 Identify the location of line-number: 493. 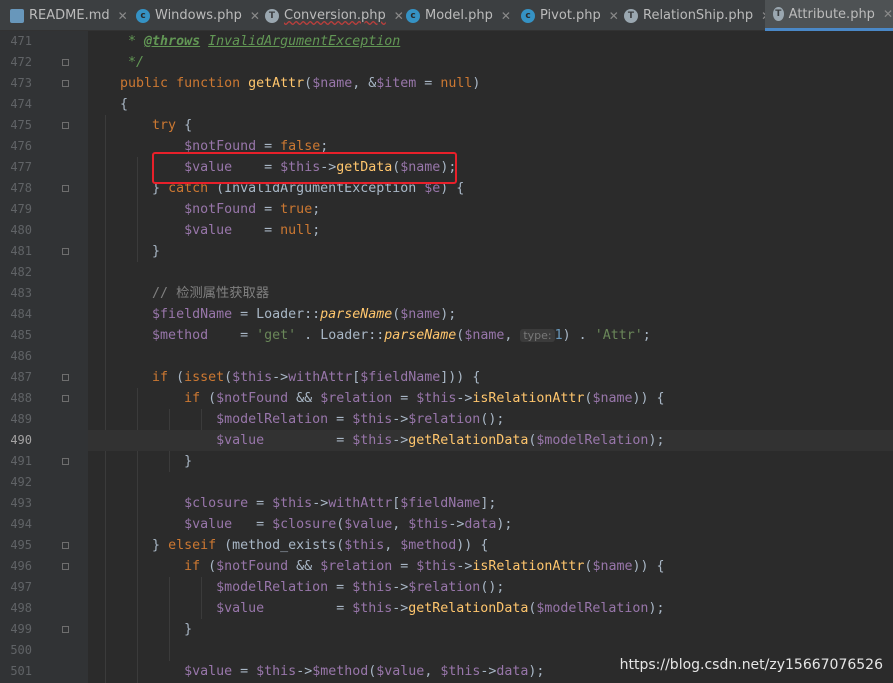
(21, 503).